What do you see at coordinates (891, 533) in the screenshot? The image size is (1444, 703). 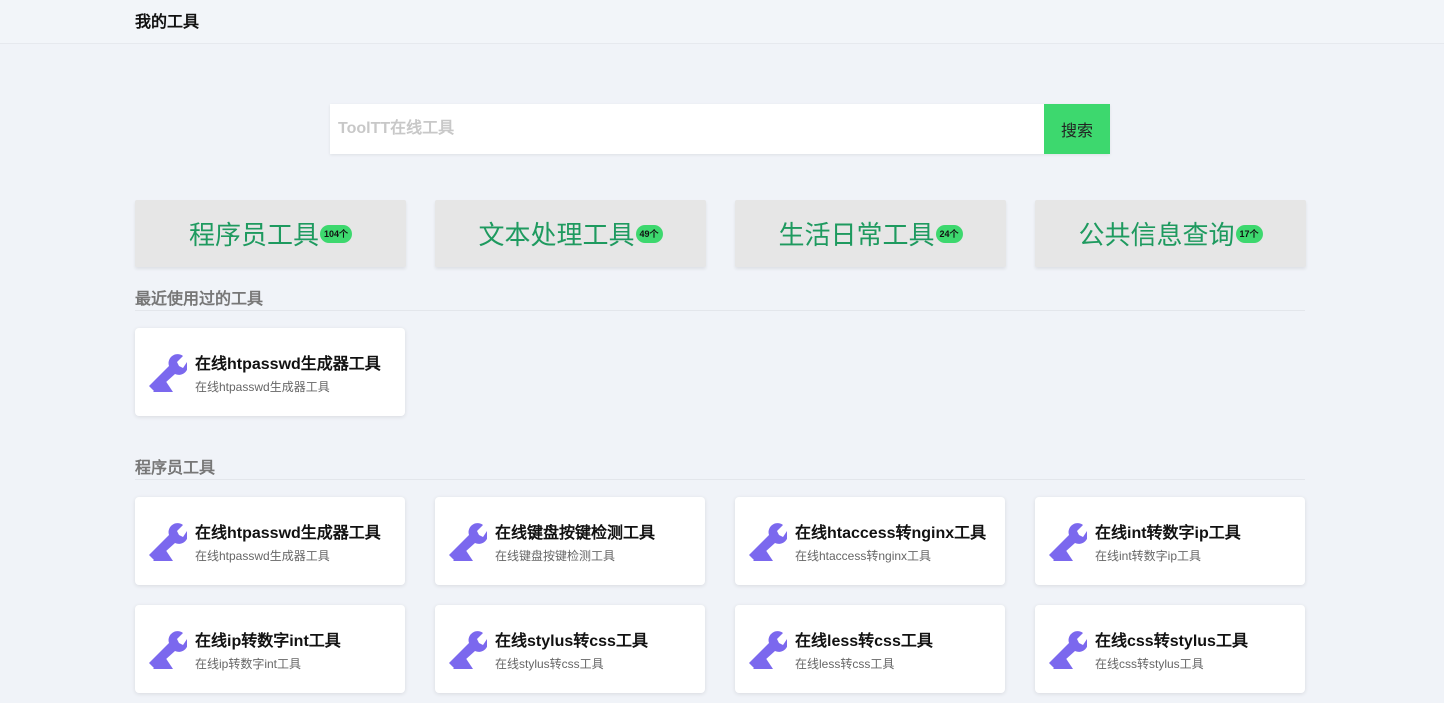 I see `tool-name: 在线htaccess转nginx工具` at bounding box center [891, 533].